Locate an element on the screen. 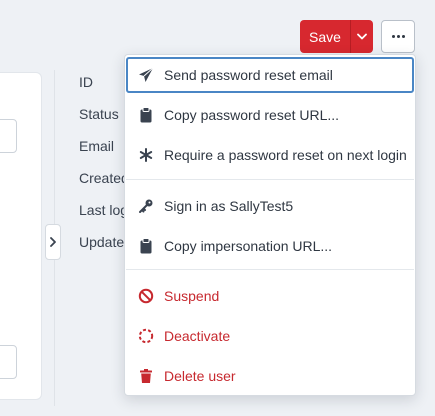 This screenshot has width=435, height=416. menu-item-require-password-reset: Require a password reset on next login is located at coordinates (270, 155).